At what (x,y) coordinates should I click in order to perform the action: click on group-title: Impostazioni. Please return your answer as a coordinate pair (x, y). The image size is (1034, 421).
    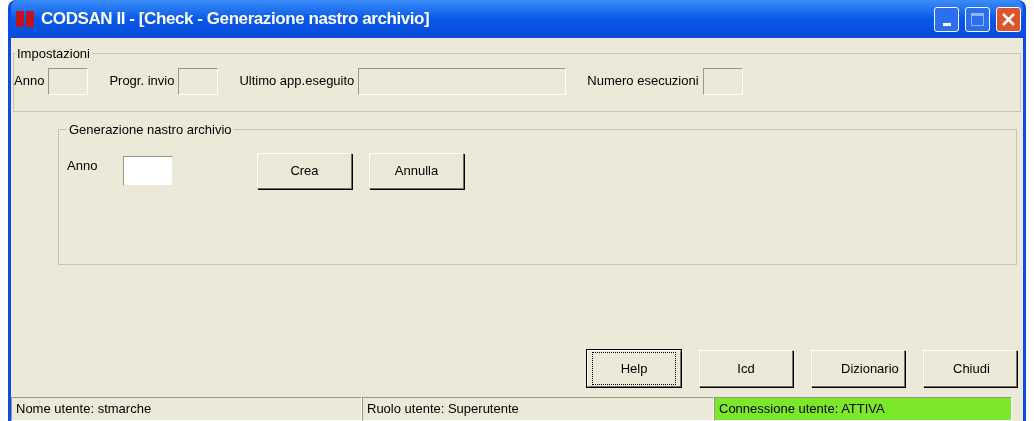
    Looking at the image, I should click on (53, 54).